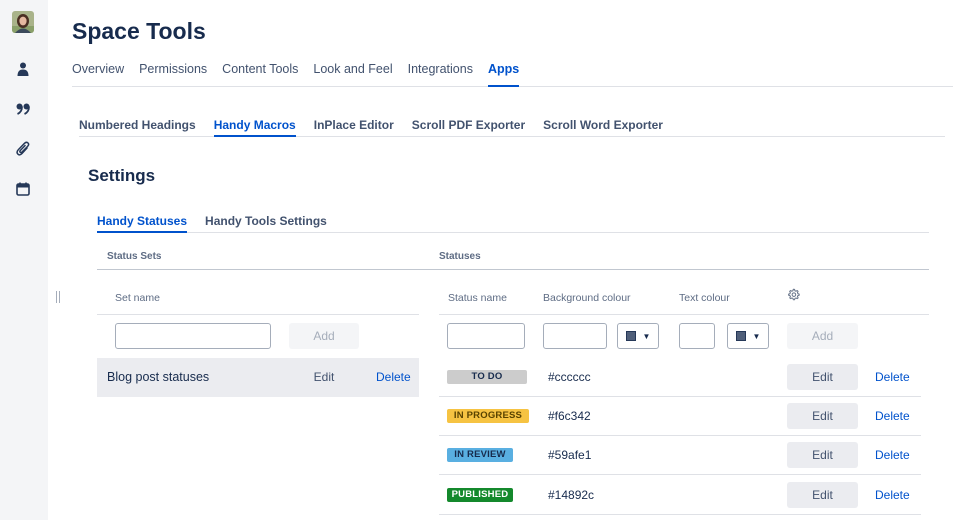 The width and height of the screenshot is (953, 520). Describe the element at coordinates (822, 336) in the screenshot. I see `add-status-button: Add` at that location.